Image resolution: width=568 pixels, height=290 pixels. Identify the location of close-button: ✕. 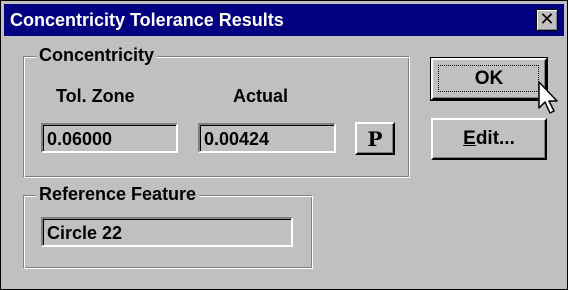
(547, 20).